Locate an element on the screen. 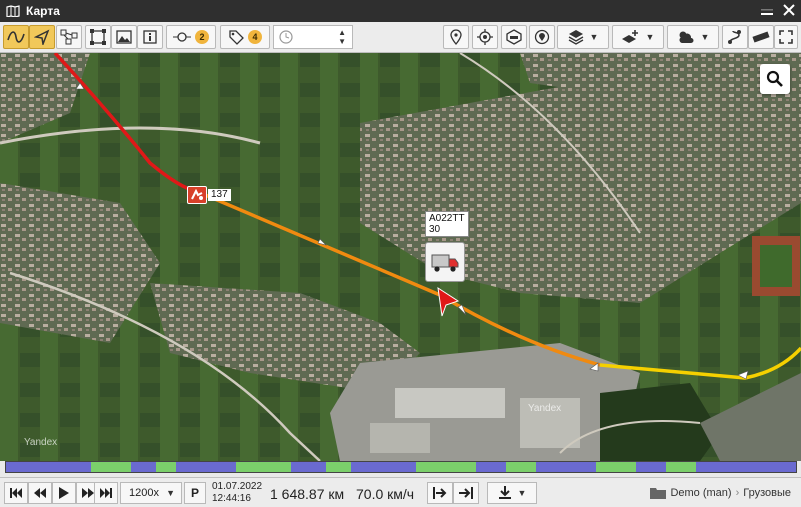 The image size is (801, 507). points-count-badge: 2 is located at coordinates (202, 37).